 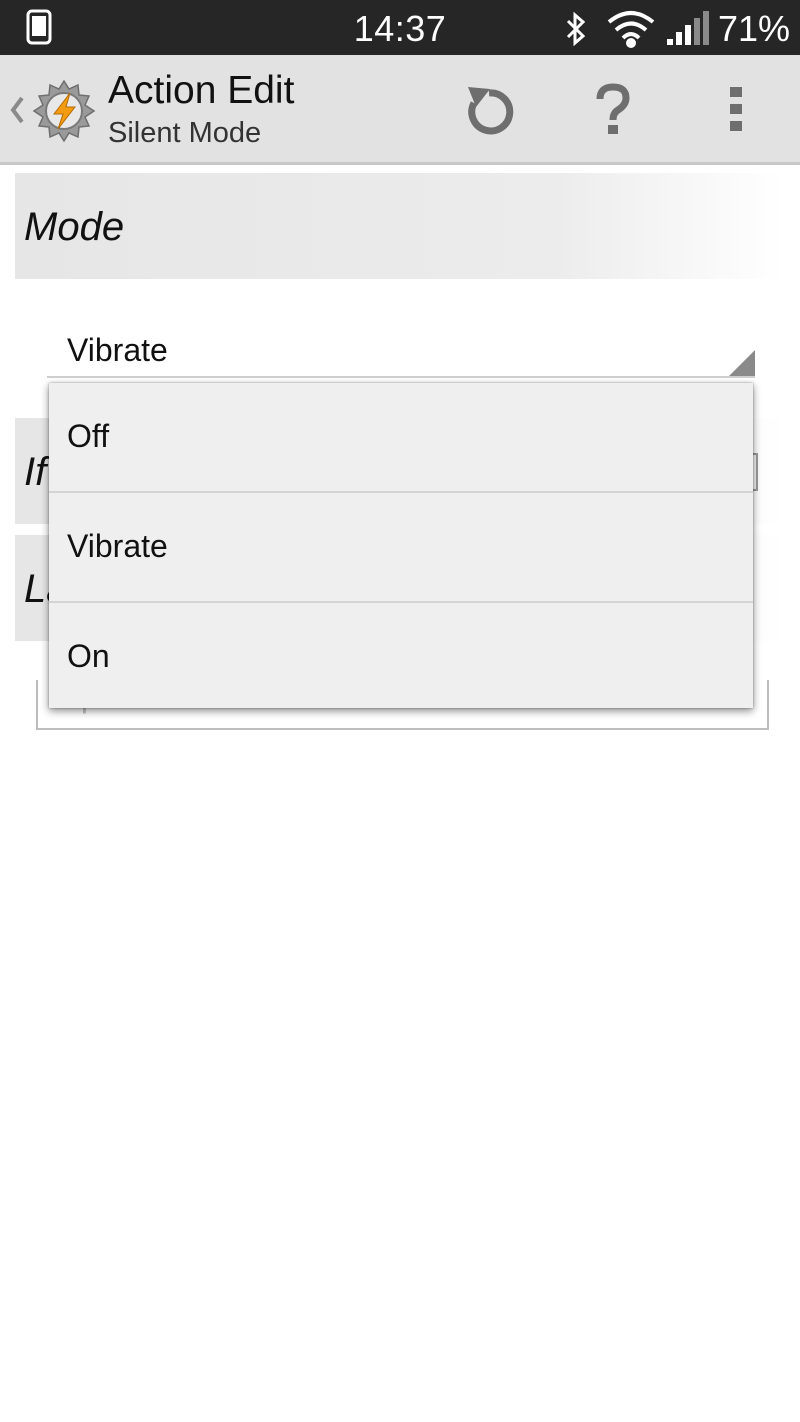 I want to click on help-icon, so click(x=613, y=112).